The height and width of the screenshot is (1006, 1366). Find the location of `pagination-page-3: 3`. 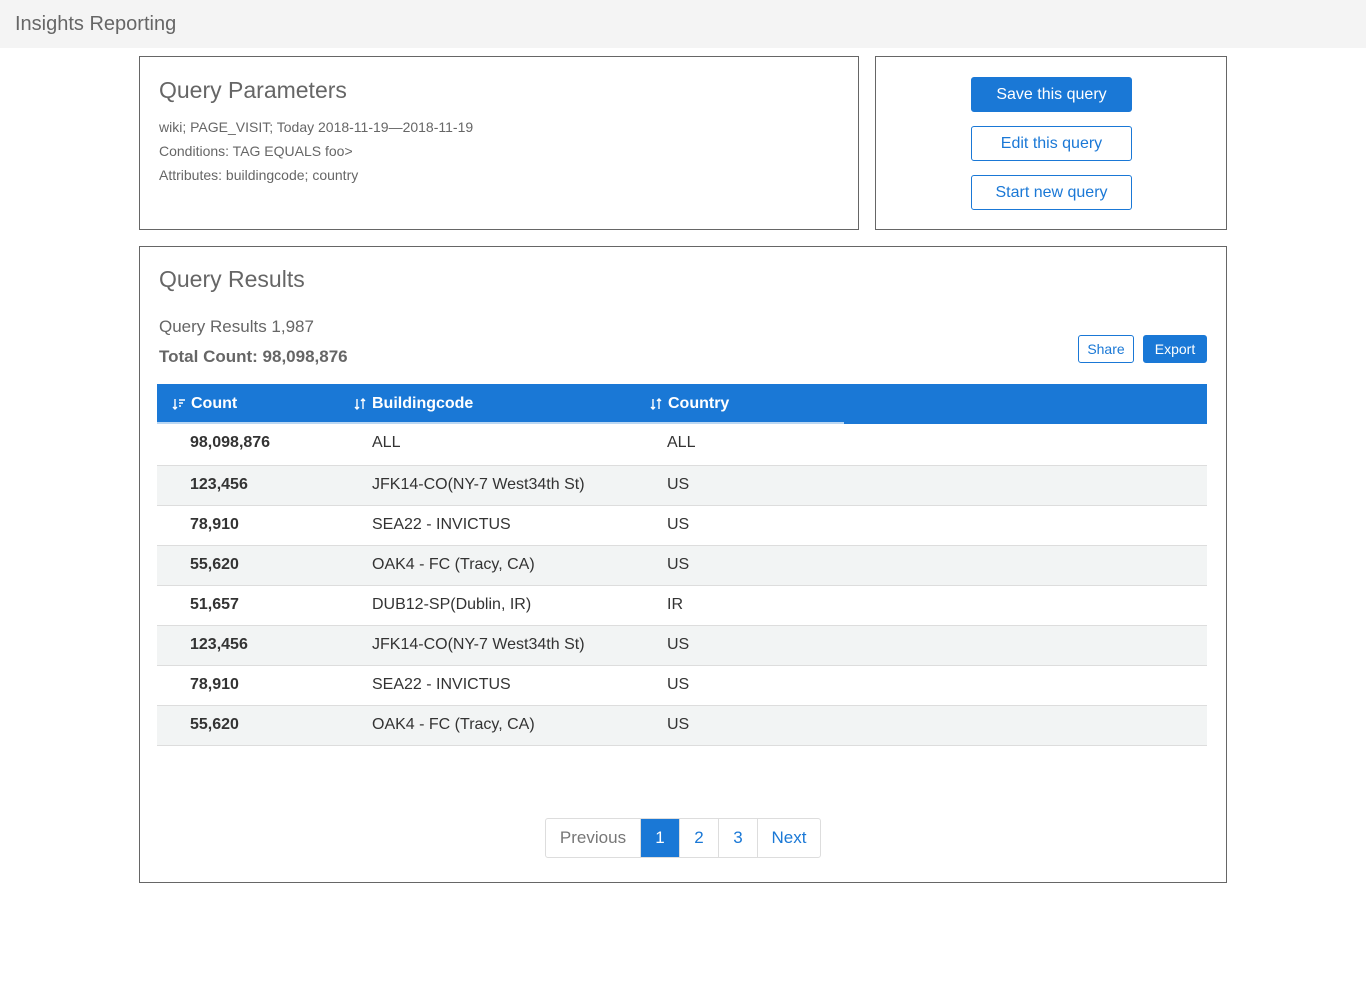

pagination-page-3: 3 is located at coordinates (737, 838).